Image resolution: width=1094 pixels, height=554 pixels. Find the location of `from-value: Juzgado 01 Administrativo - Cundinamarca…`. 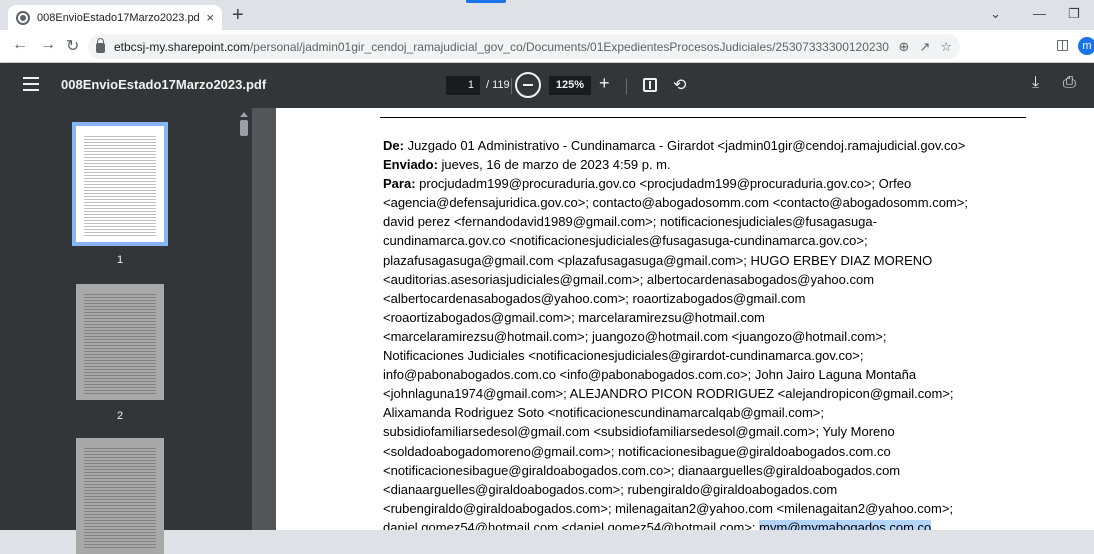

from-value: Juzgado 01 Administrativo - Cundinamarca… is located at coordinates (684, 145).